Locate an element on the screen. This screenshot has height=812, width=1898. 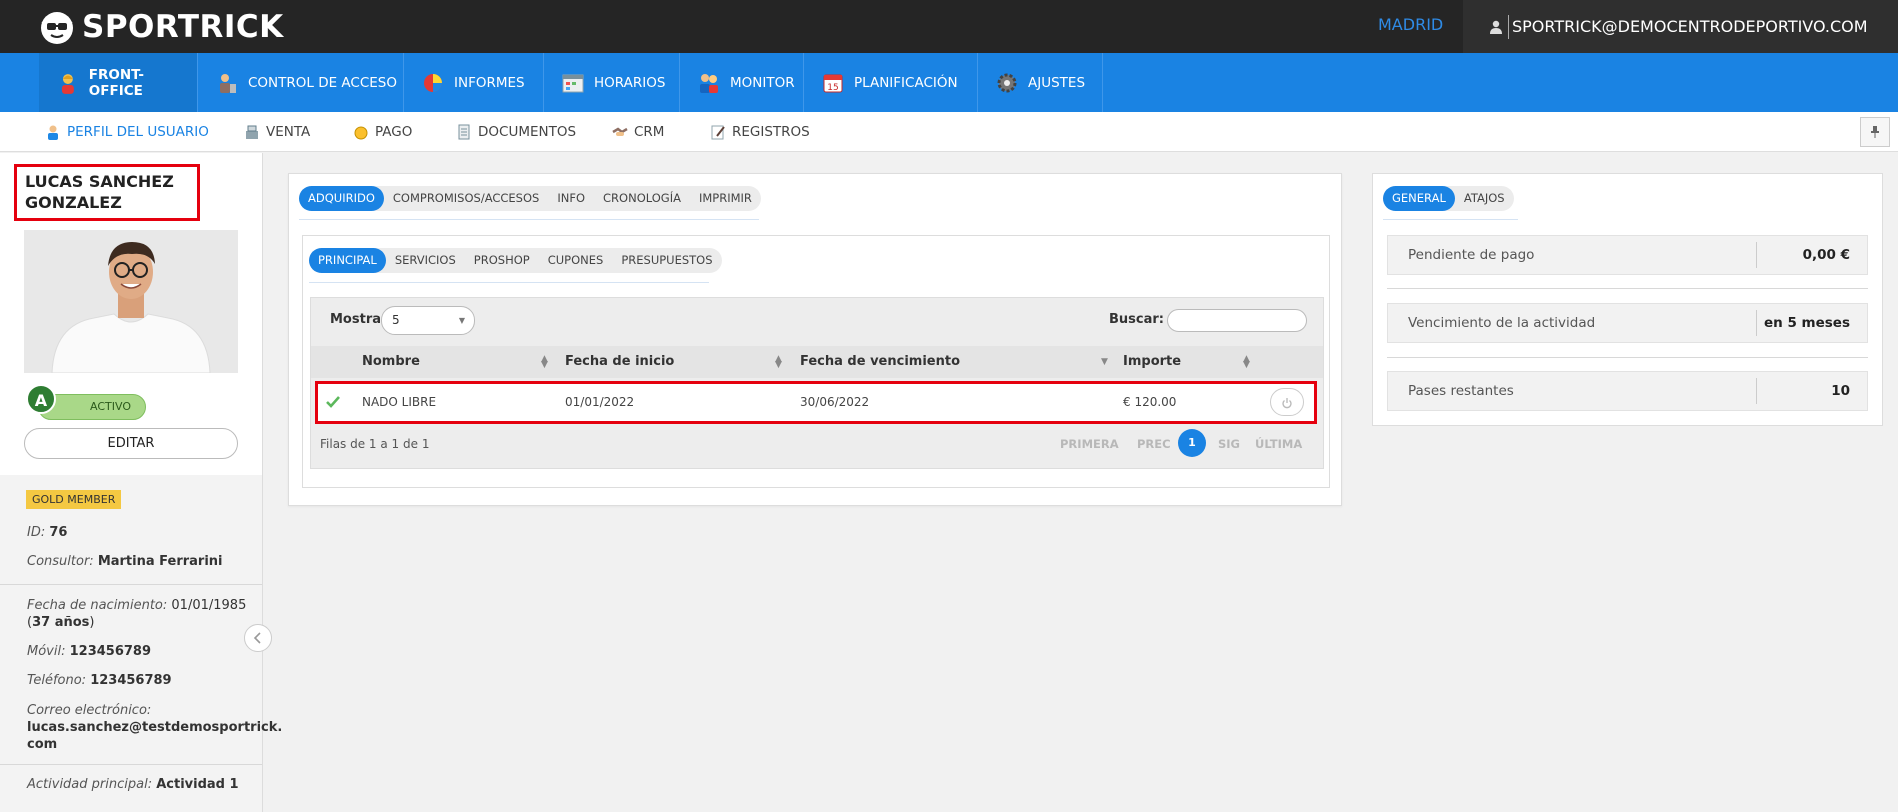
subnav-crm: CRM is located at coordinates (638, 132).